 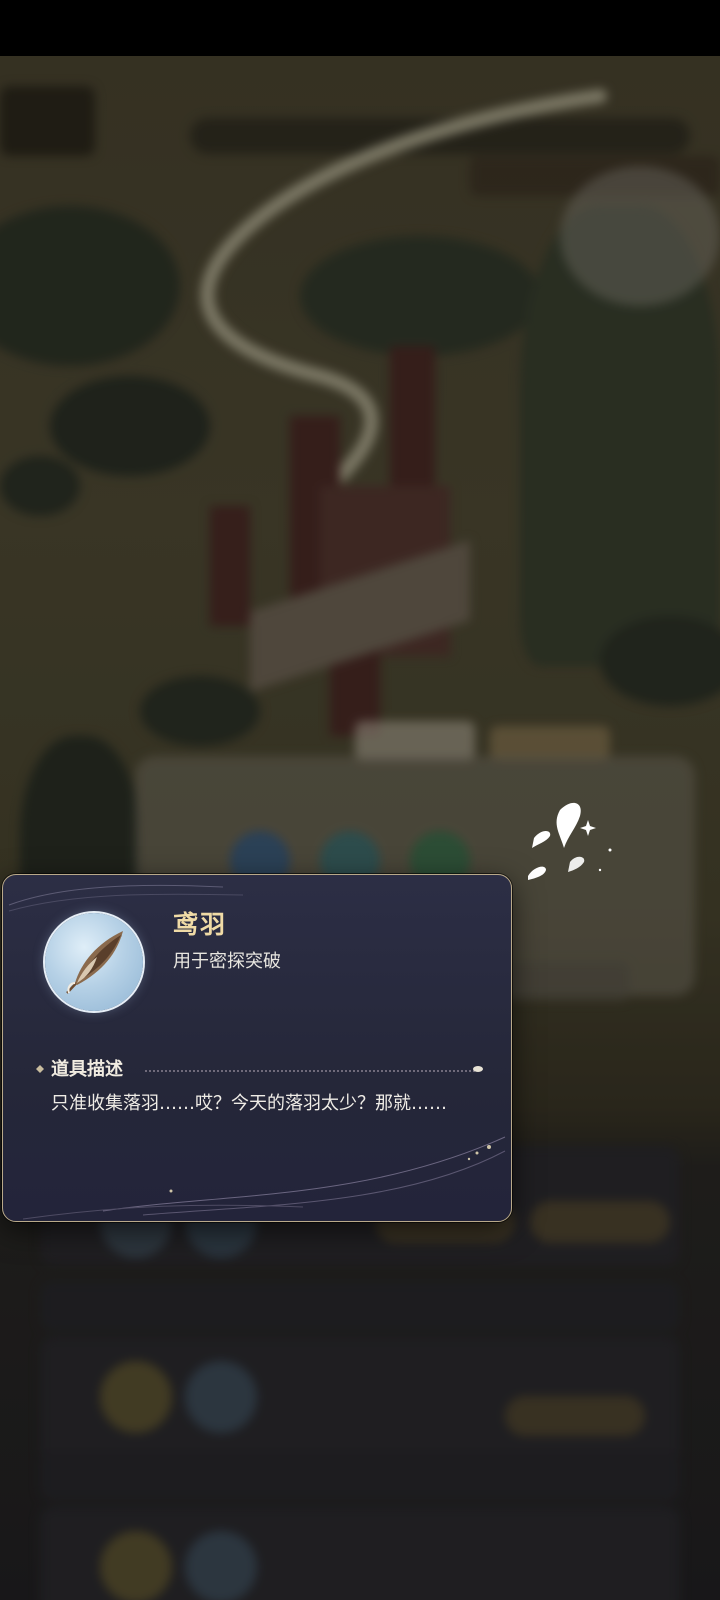 I want to click on feather-icon, so click(x=94, y=962).